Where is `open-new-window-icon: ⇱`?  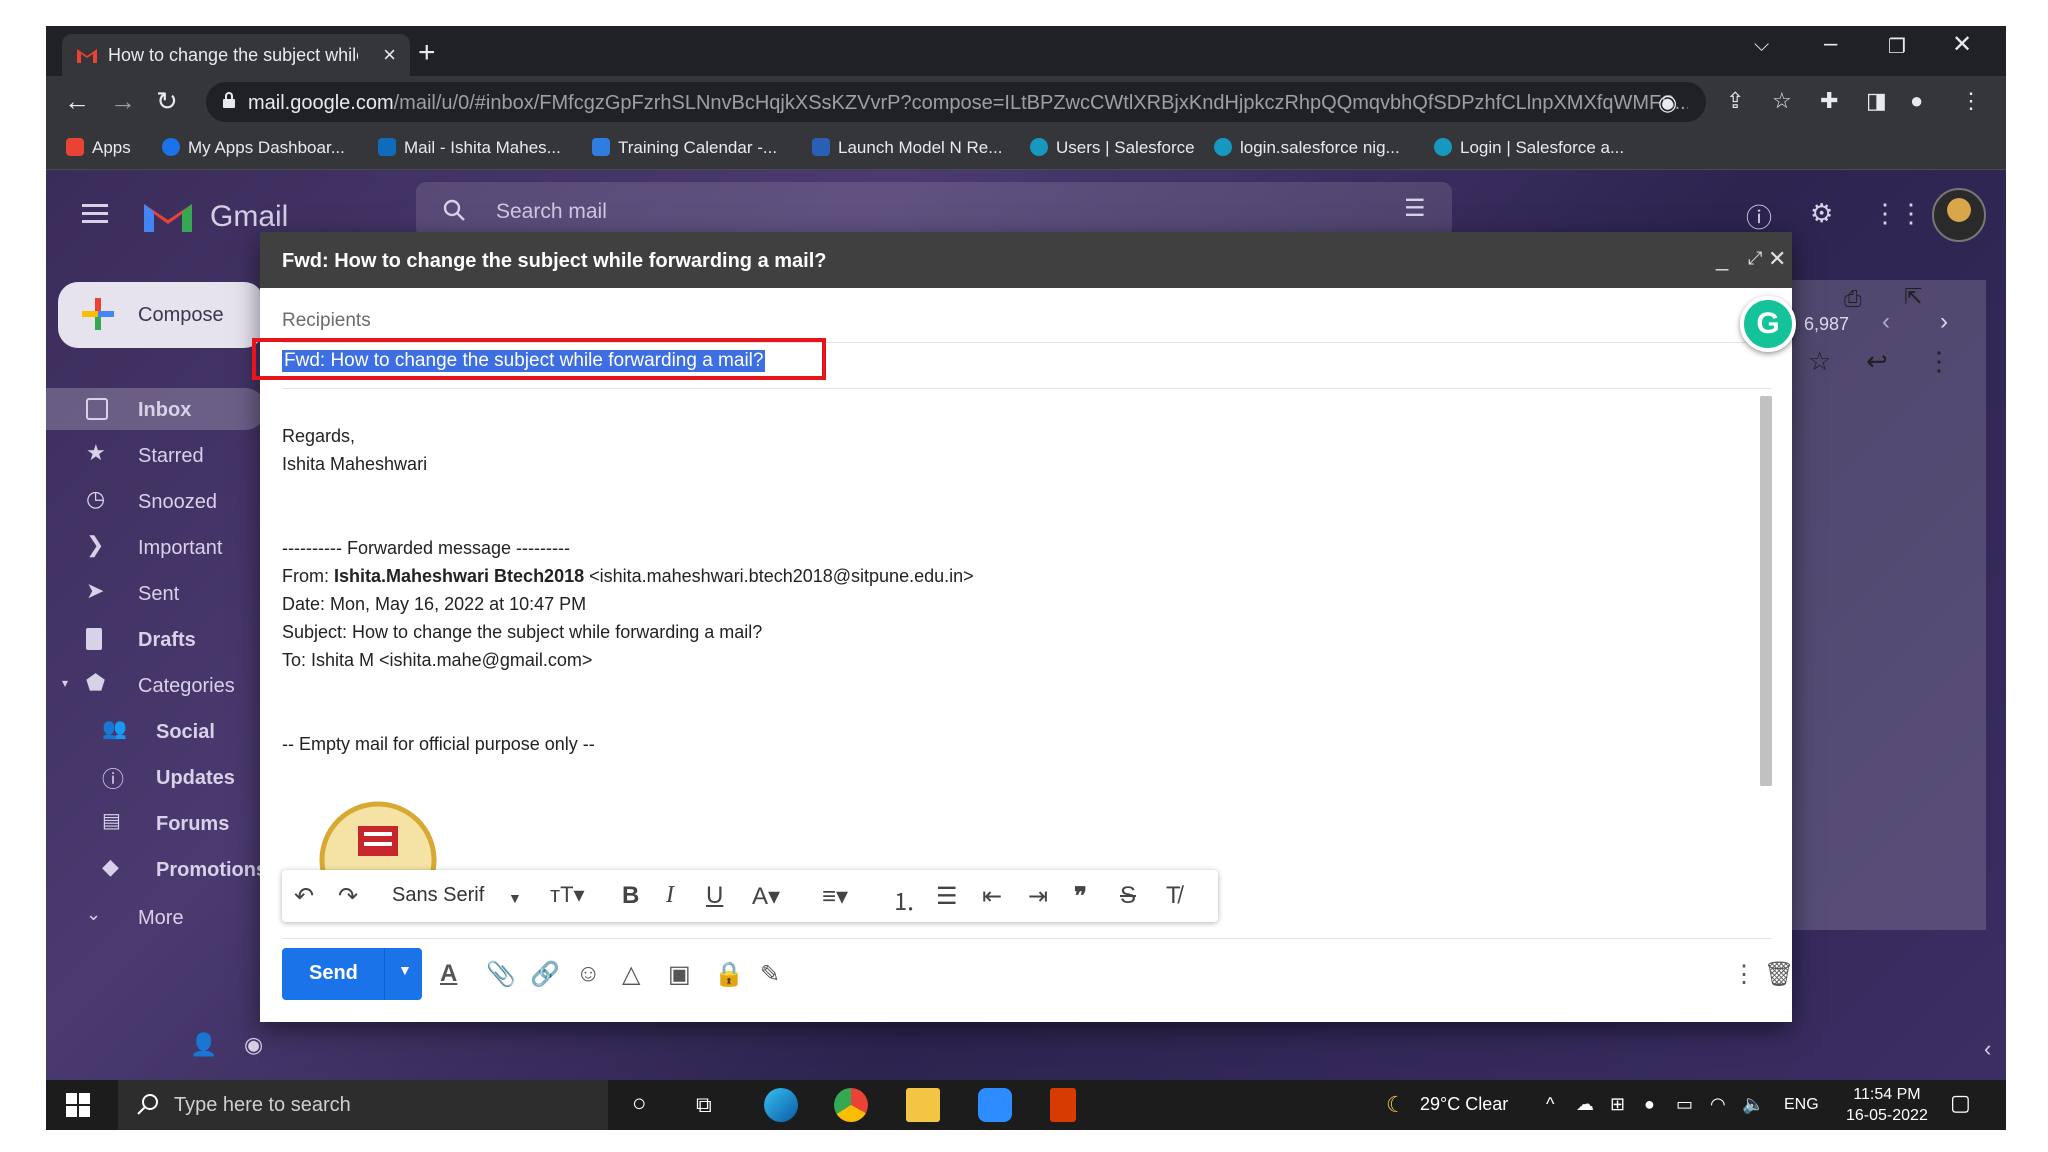
open-new-window-icon: ⇱ is located at coordinates (1913, 297).